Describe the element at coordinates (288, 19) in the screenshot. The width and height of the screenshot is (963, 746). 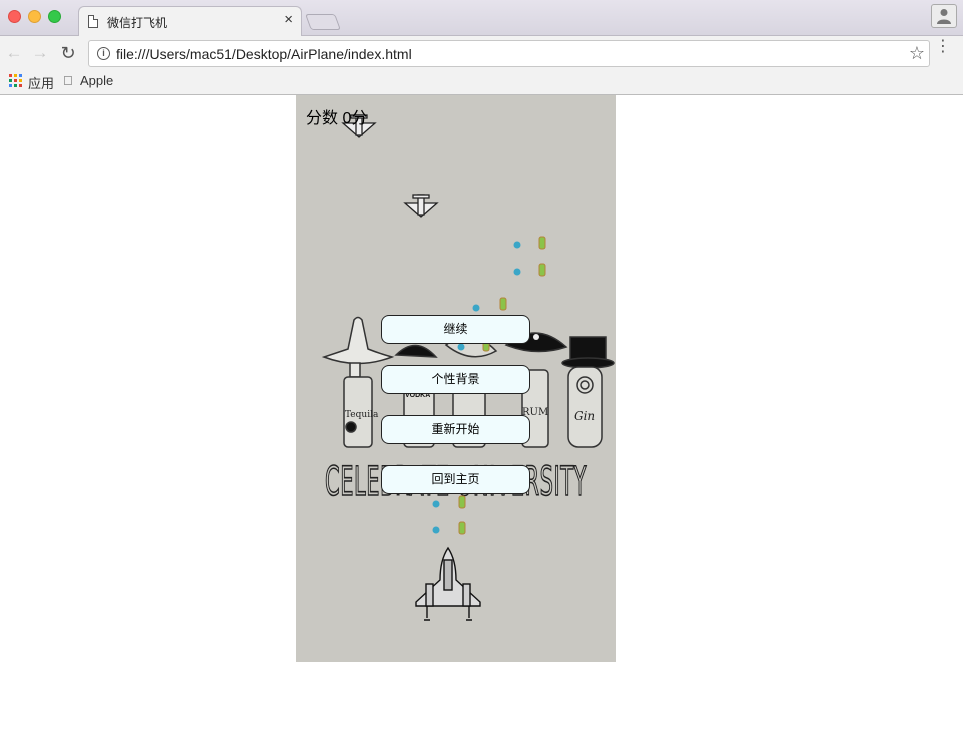
I see `tab-close-button: ×` at that location.